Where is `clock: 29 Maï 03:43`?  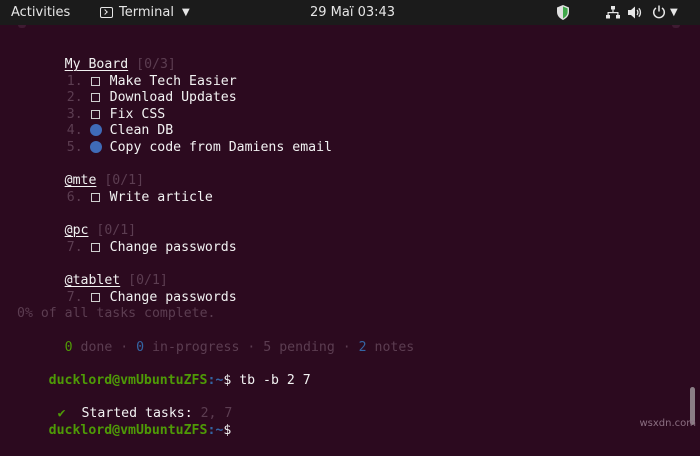 clock: 29 Maï 03:43 is located at coordinates (352, 12).